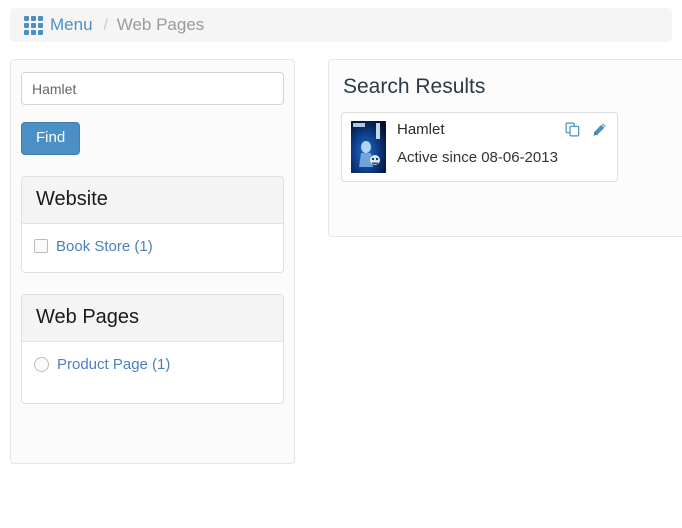  Describe the element at coordinates (41, 246) in the screenshot. I see `checkbox-book-store` at that location.